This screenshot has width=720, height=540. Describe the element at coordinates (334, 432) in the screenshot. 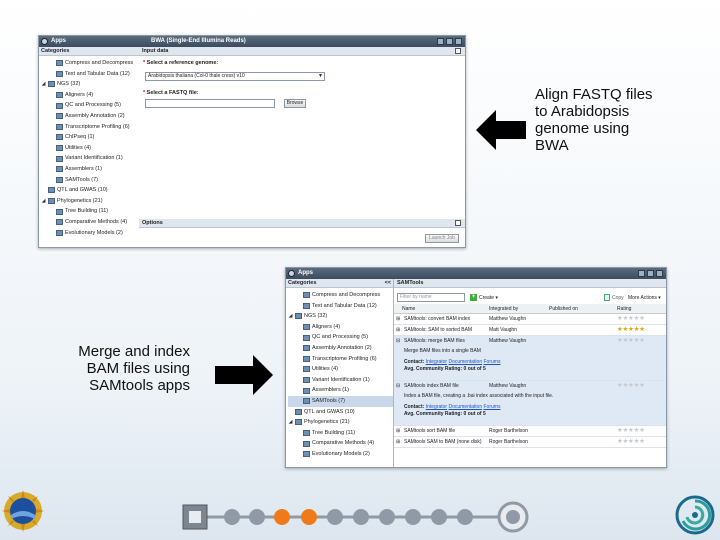

I see `tree-item-label: Tree Building (11)` at that location.